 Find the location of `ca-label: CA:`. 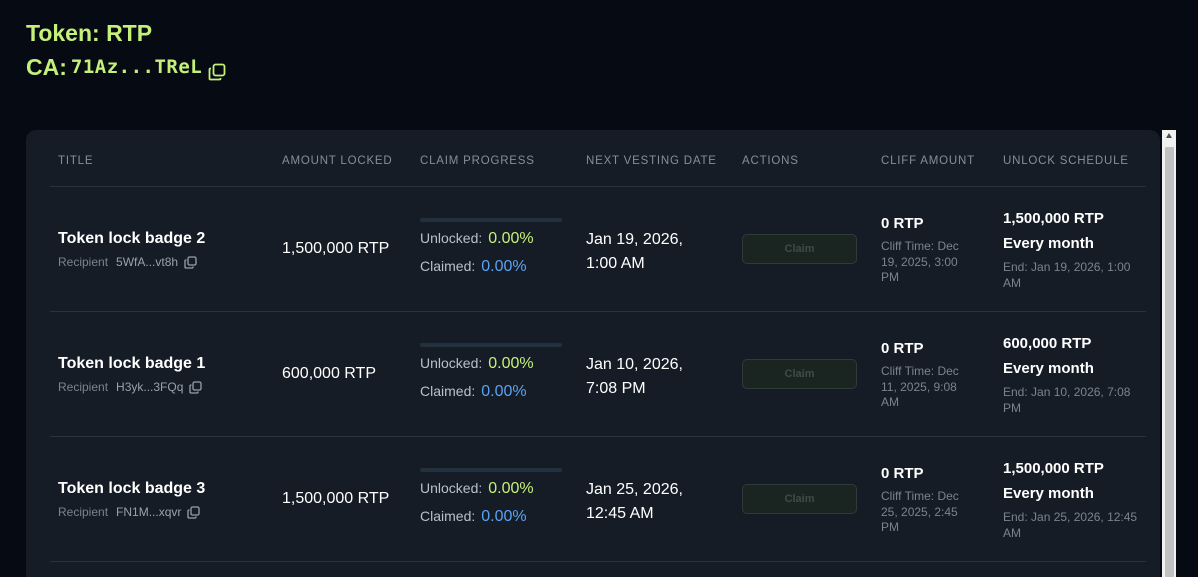

ca-label: CA: is located at coordinates (46, 67).